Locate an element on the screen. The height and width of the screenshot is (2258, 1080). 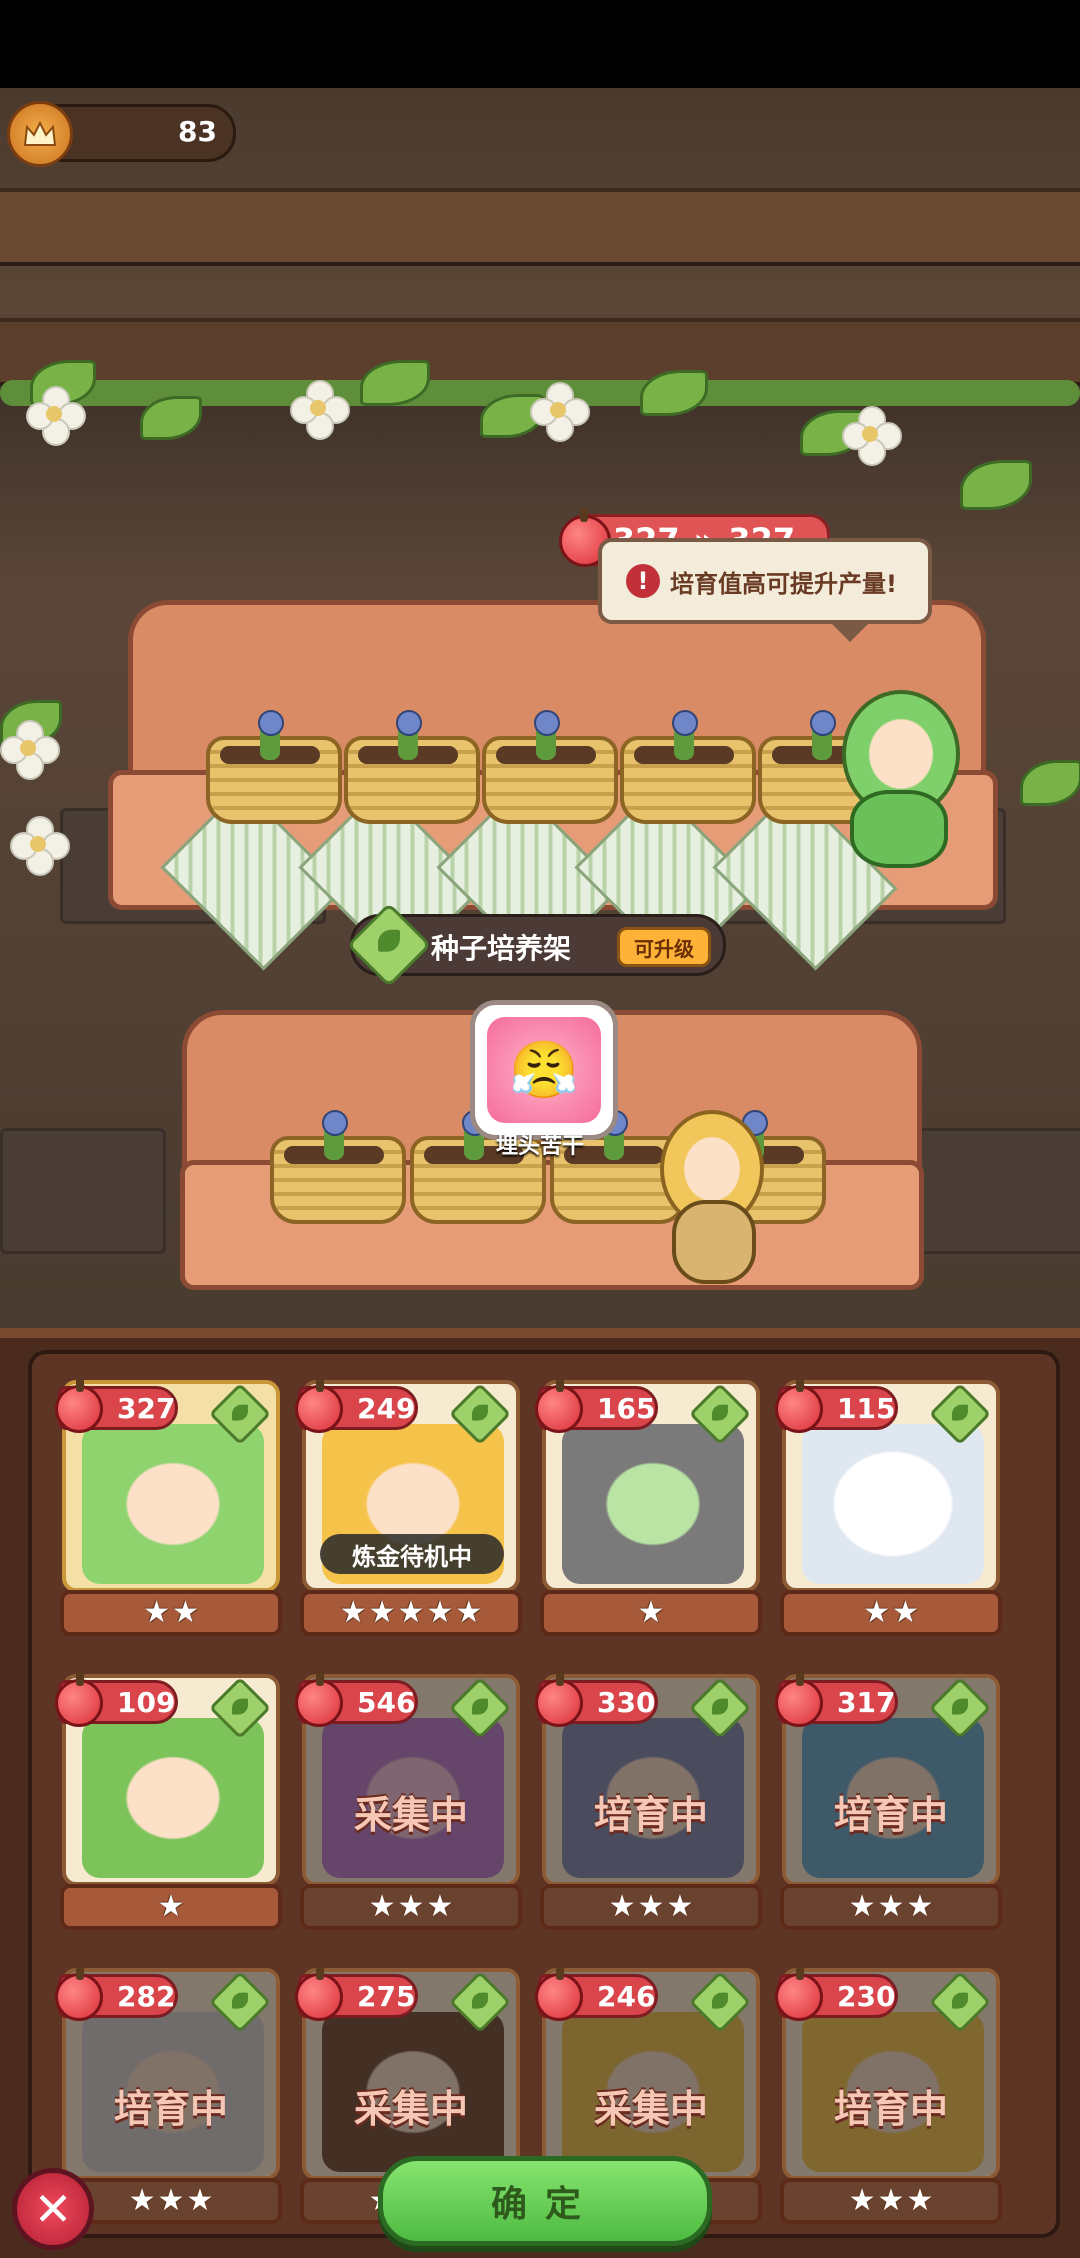
growth-value-badge: 546 is located at coordinates (357, 1699).